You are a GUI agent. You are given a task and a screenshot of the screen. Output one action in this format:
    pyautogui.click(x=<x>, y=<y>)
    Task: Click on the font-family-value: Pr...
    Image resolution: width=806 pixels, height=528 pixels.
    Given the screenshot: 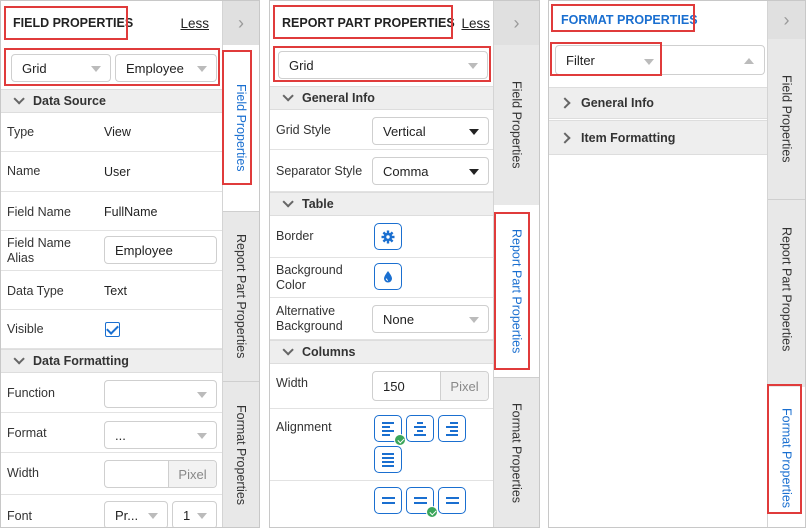 What is the action you would take?
    pyautogui.click(x=127, y=515)
    